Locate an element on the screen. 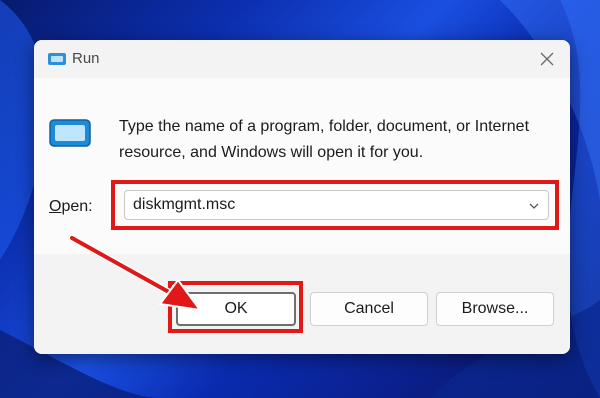 Image resolution: width=600 pixels, height=398 pixels. run-program-icon is located at coordinates (70, 135).